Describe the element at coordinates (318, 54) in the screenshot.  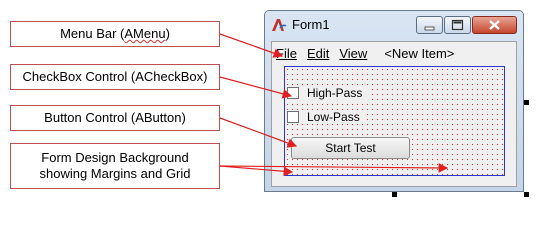
I see `menu-item-edit: Edit` at that location.